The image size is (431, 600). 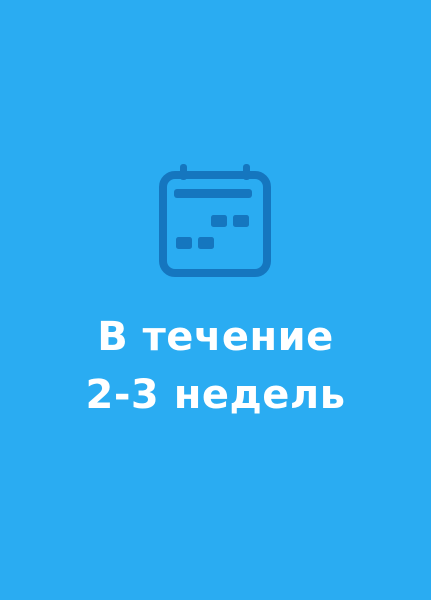 What do you see at coordinates (215, 337) in the screenshot?
I see `heading-line-1: В течение` at bounding box center [215, 337].